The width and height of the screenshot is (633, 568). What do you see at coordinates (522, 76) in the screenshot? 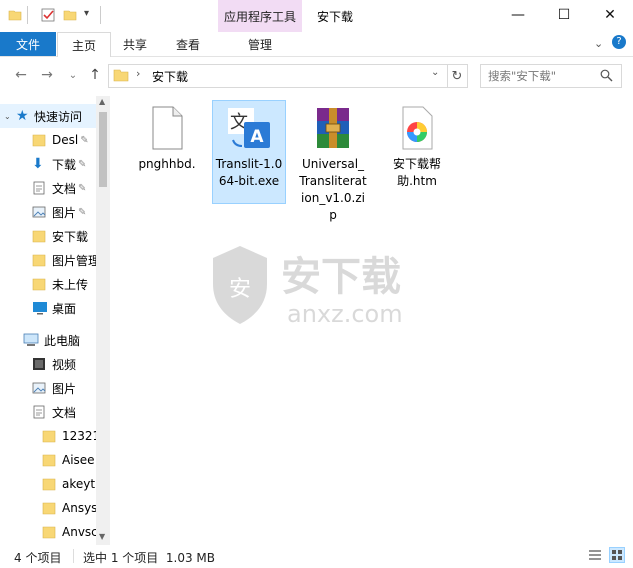
I see `search-placeholder: 搜索"安下载"` at bounding box center [522, 76].